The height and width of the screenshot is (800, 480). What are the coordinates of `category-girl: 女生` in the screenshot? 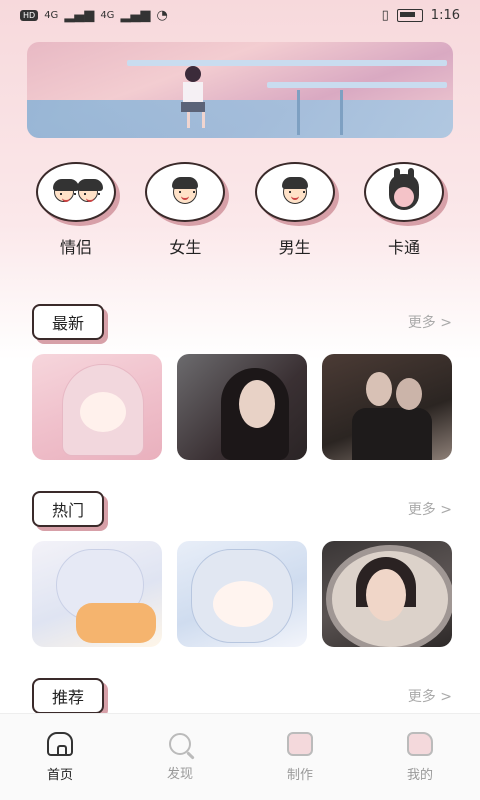 It's located at (185, 210).